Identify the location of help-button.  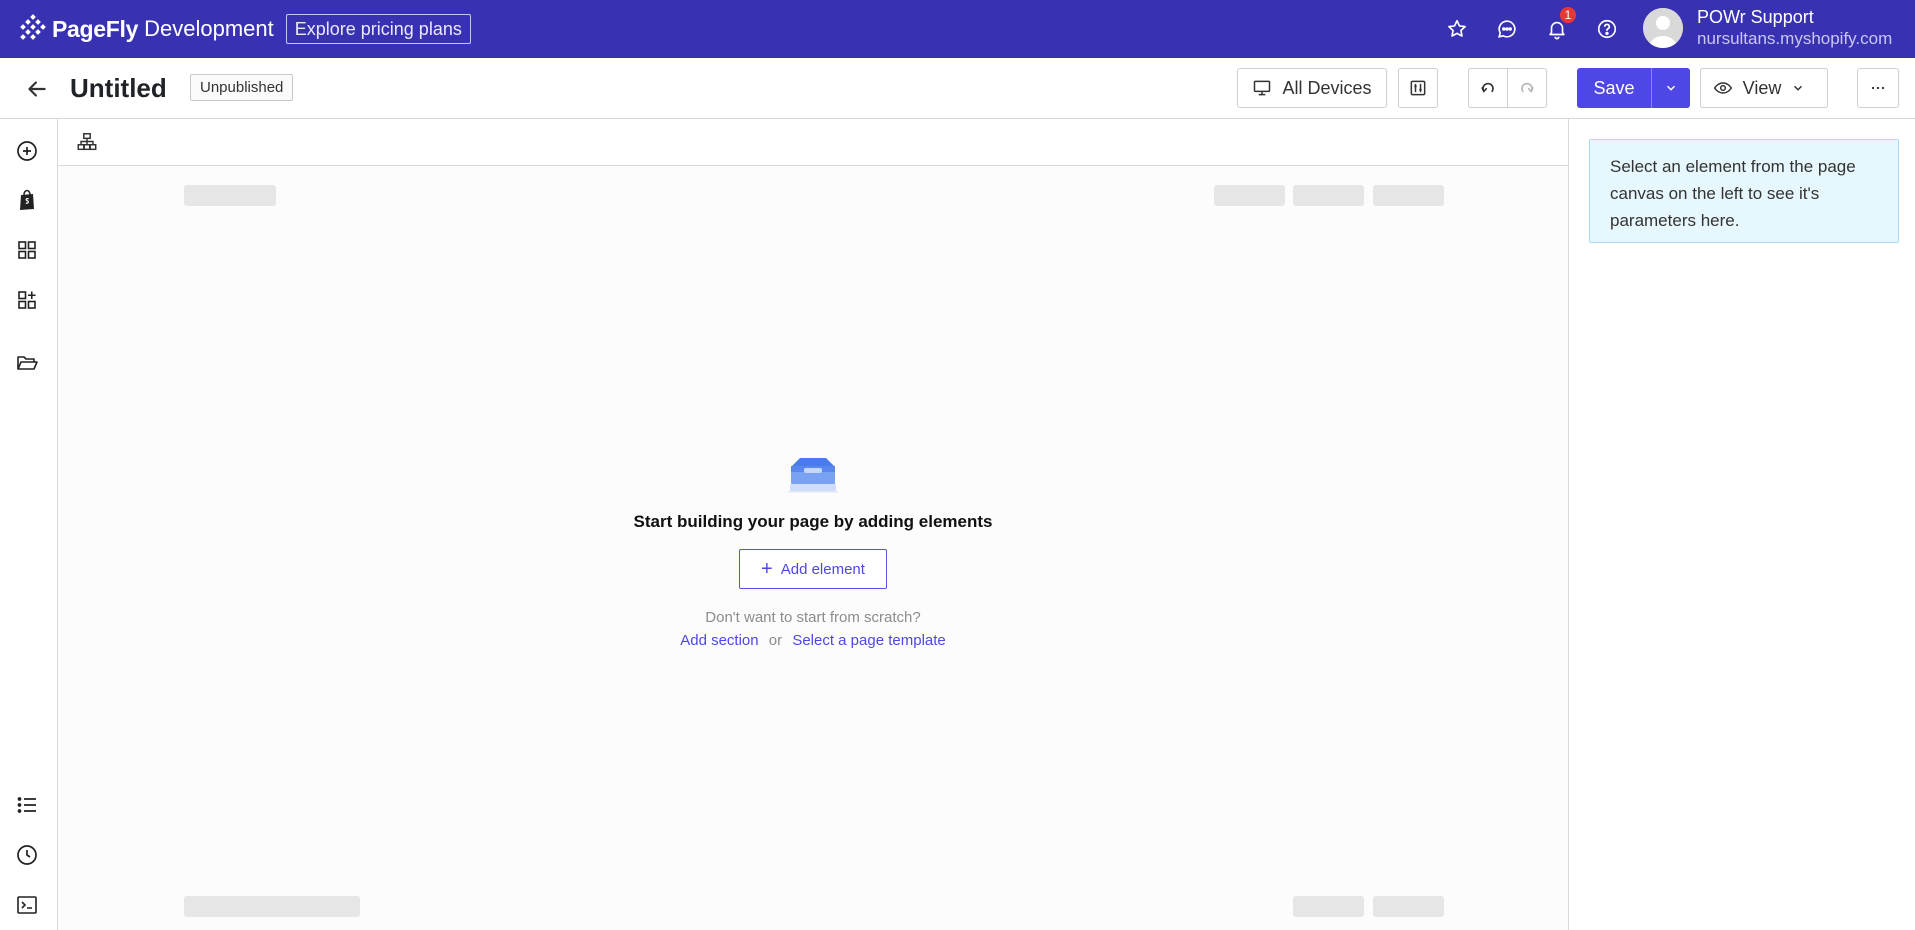
(1607, 29).